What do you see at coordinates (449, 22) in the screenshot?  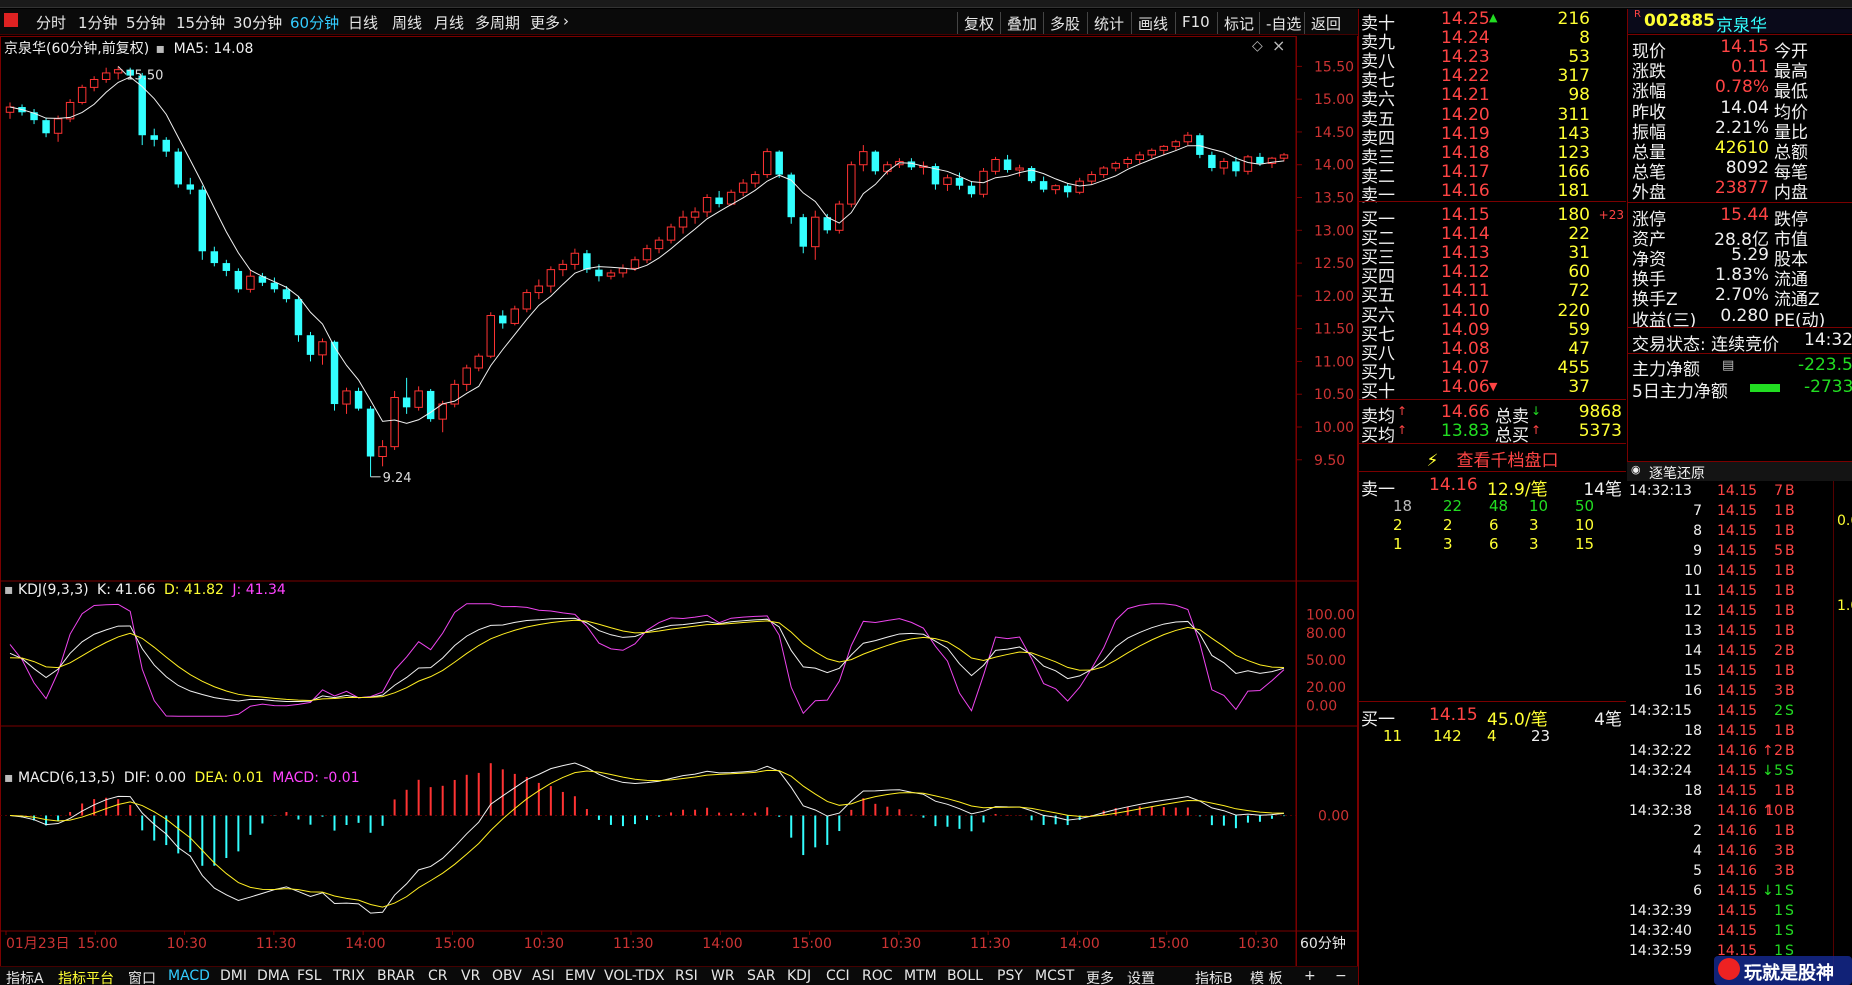 I see `tab-8: 月线` at bounding box center [449, 22].